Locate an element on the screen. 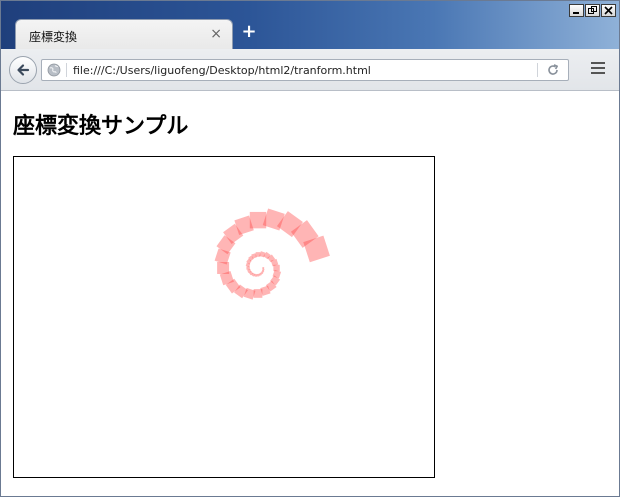 The height and width of the screenshot is (497, 620). url-separator is located at coordinates (66, 70).